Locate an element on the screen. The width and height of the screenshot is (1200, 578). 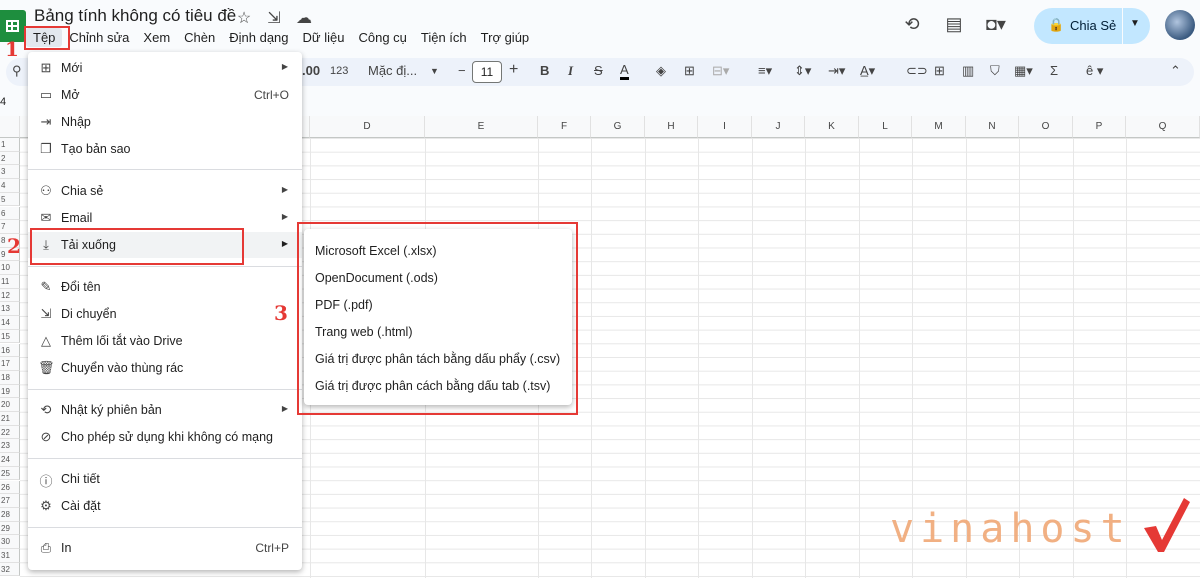
menu-tools: Công cụ is located at coordinates (382, 37).